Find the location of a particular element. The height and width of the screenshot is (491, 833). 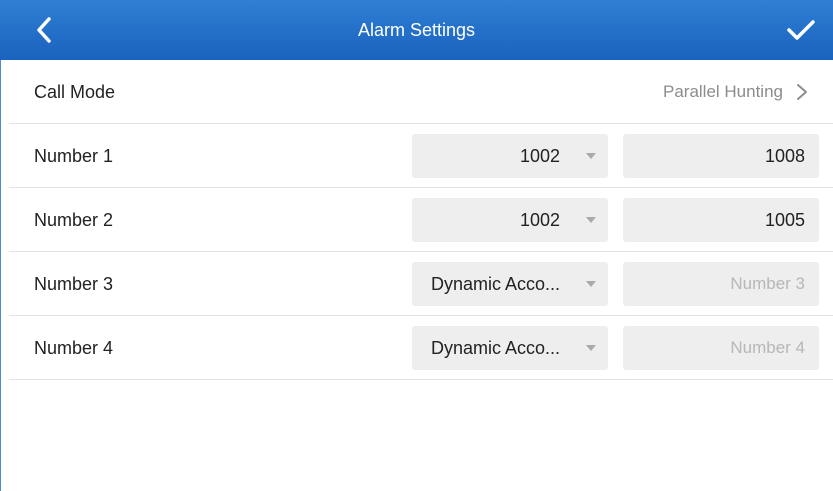

number-row-3: Number 3 Dynamic Acco... Number 3 is located at coordinates (421, 284).